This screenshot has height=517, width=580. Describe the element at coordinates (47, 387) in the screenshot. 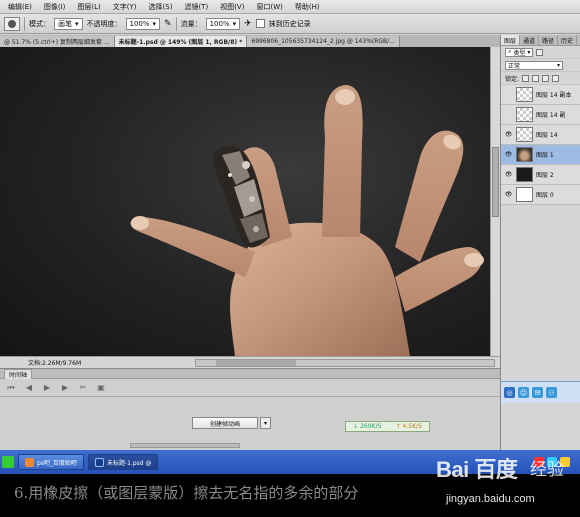

I see `play-icon: ▶` at that location.